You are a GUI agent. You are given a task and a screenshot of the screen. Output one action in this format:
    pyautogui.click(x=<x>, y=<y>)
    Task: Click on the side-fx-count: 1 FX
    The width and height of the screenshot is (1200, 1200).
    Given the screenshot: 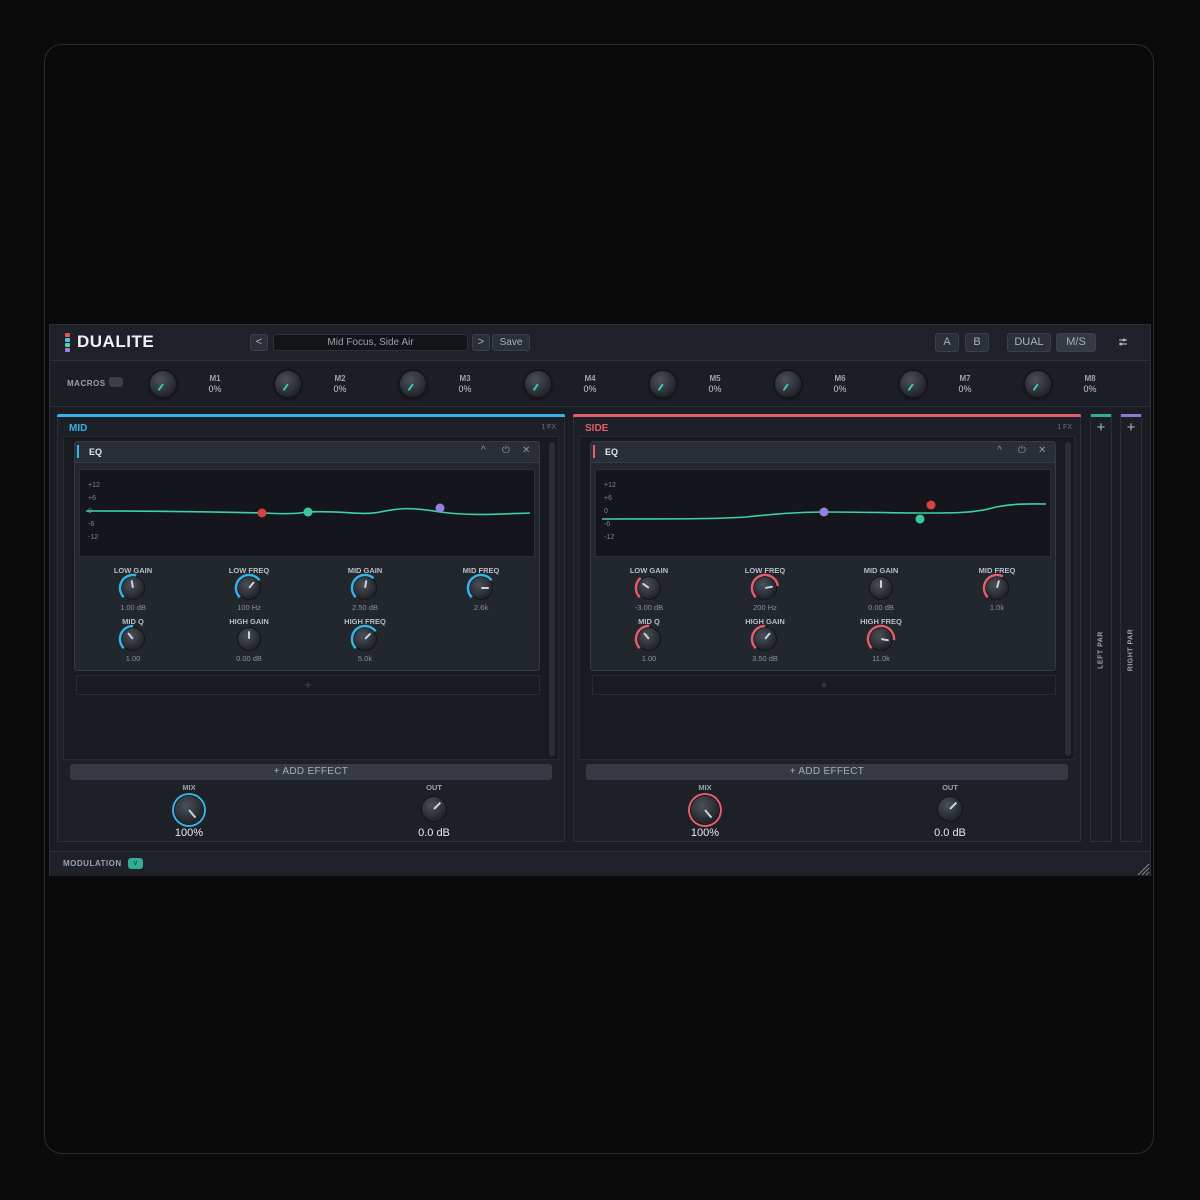 What is the action you would take?
    pyautogui.click(x=1064, y=427)
    